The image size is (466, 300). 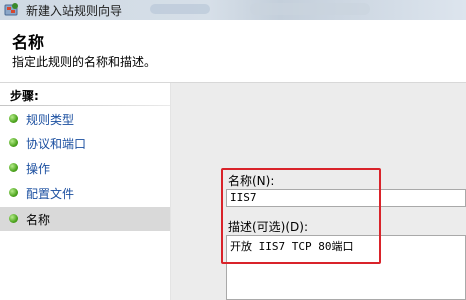 What do you see at coordinates (38, 220) in the screenshot?
I see `step-label: 名称` at bounding box center [38, 220].